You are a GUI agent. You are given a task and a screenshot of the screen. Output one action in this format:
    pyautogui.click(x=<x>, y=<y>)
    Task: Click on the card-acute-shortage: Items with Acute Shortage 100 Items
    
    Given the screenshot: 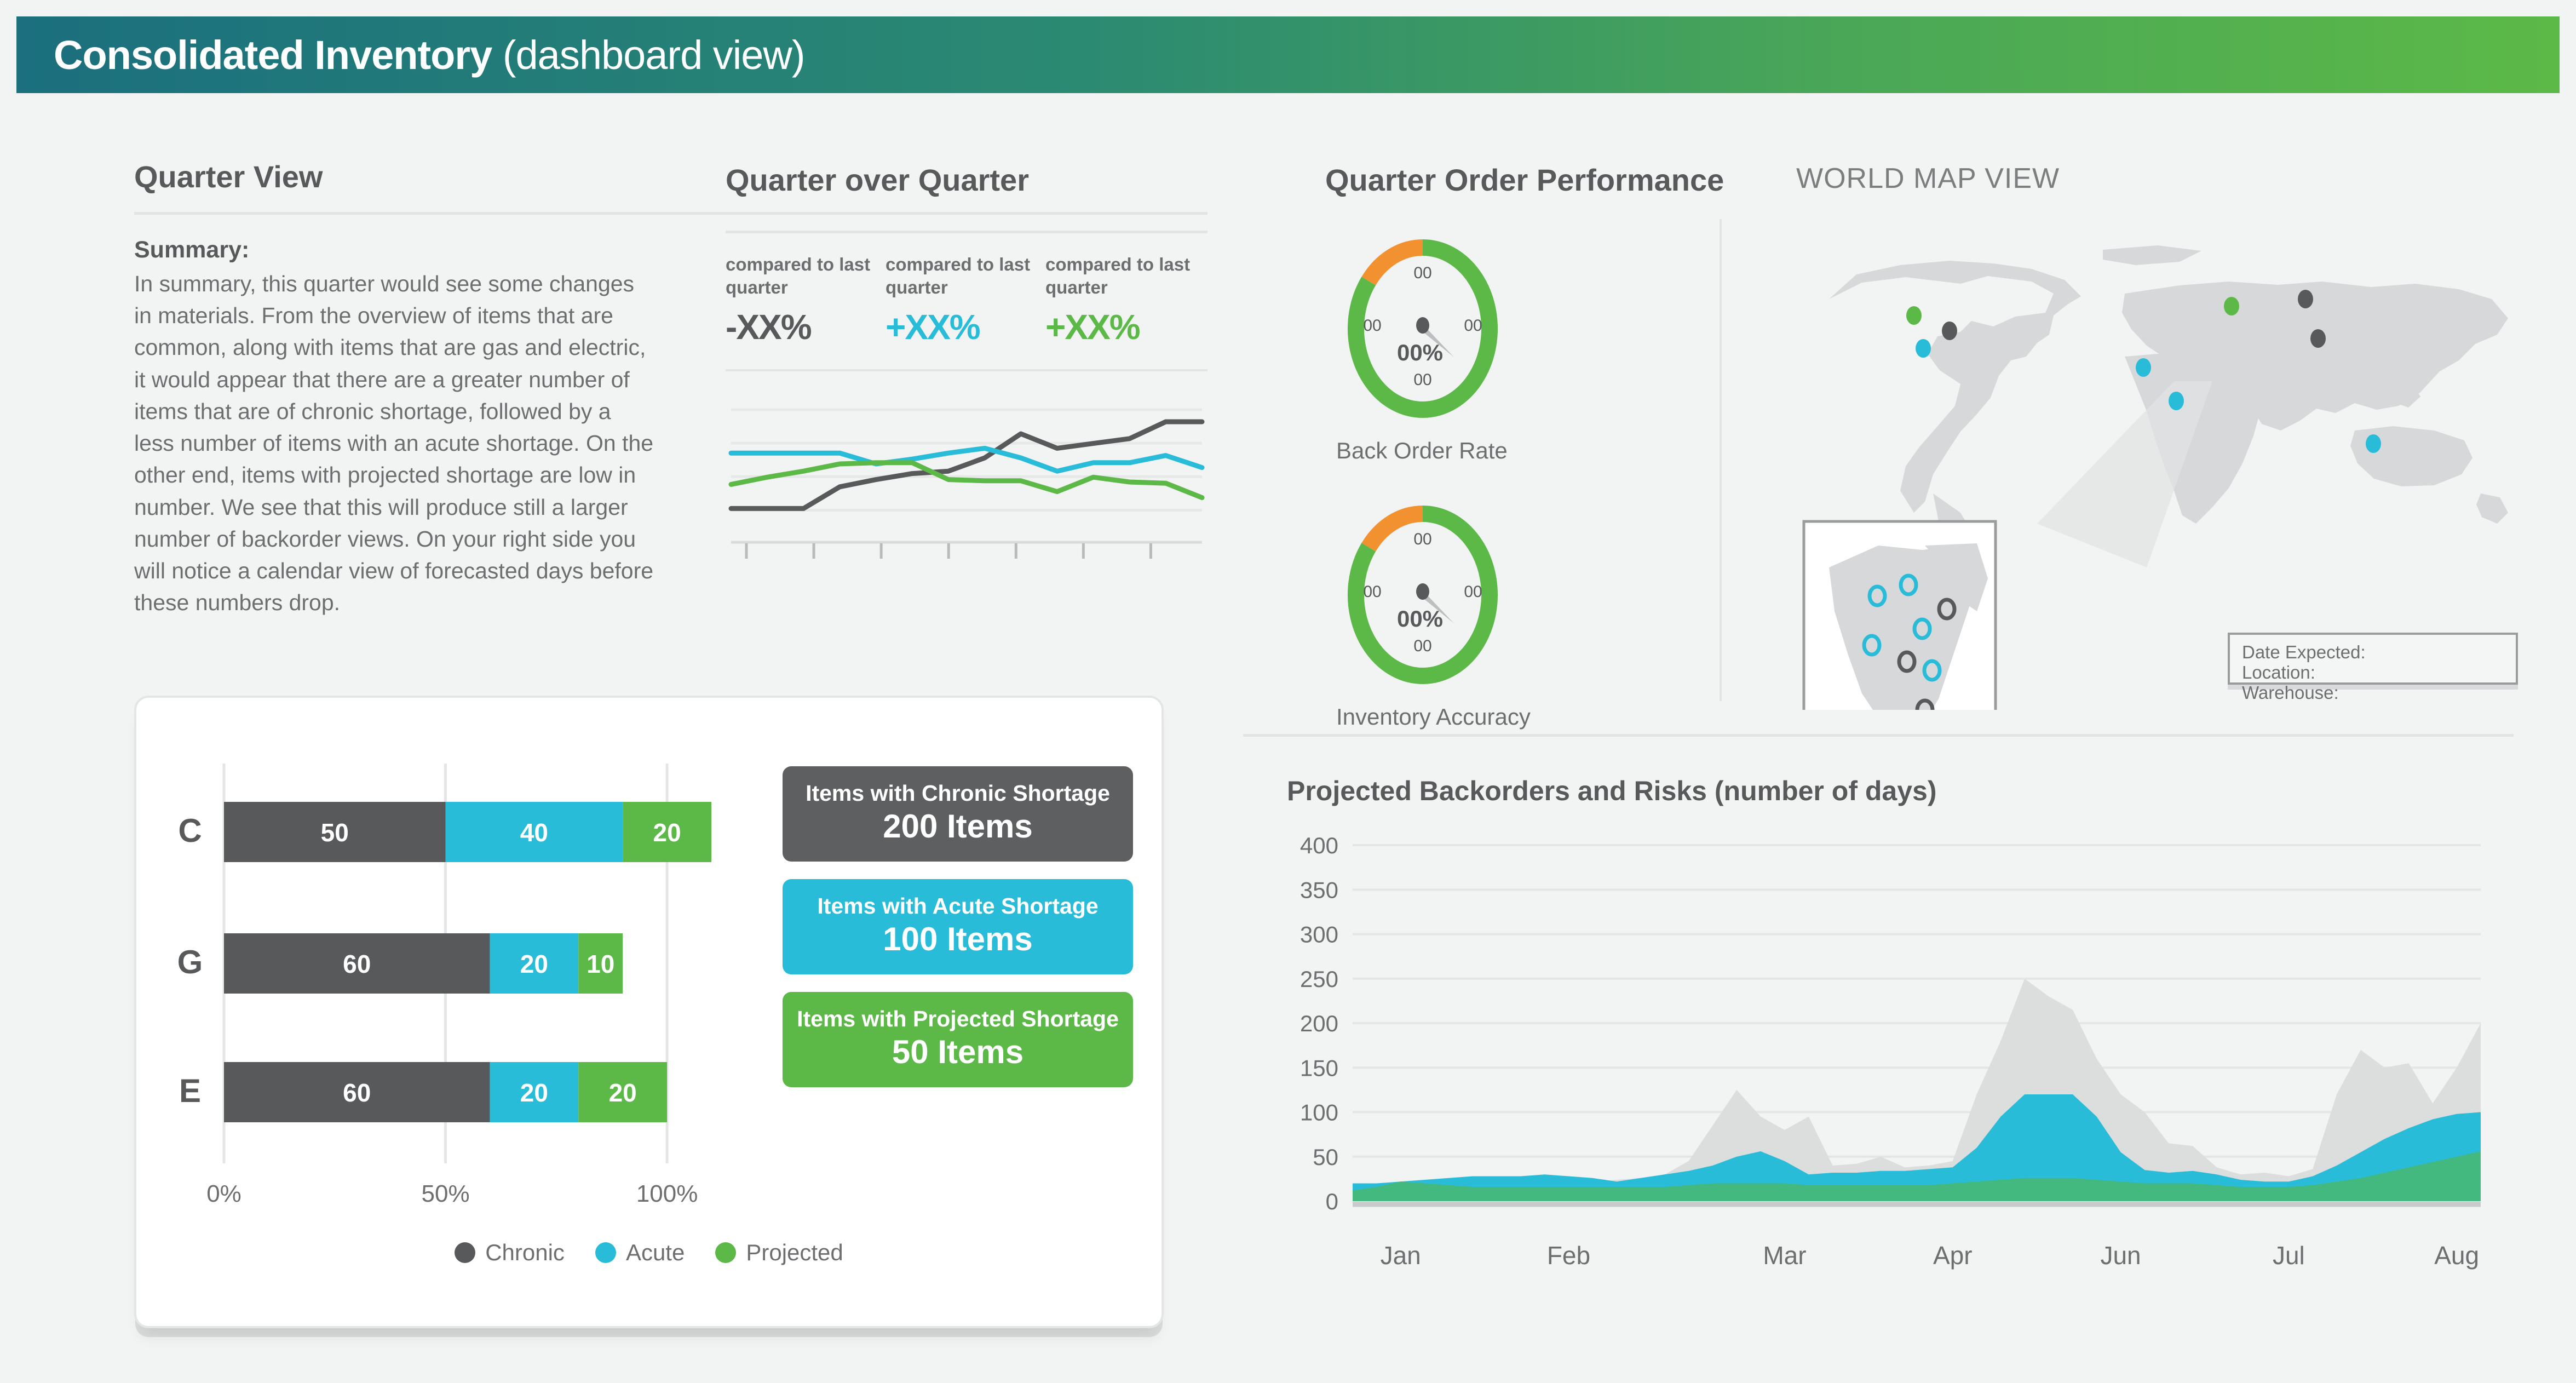 What is the action you would take?
    pyautogui.click(x=958, y=927)
    